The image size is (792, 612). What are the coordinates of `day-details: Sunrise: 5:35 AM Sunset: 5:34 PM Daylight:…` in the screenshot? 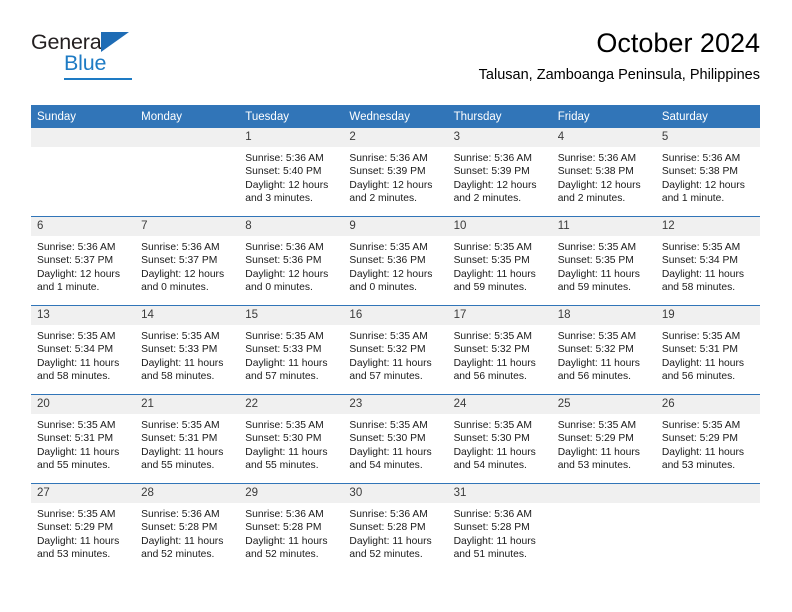 It's located at (708, 265).